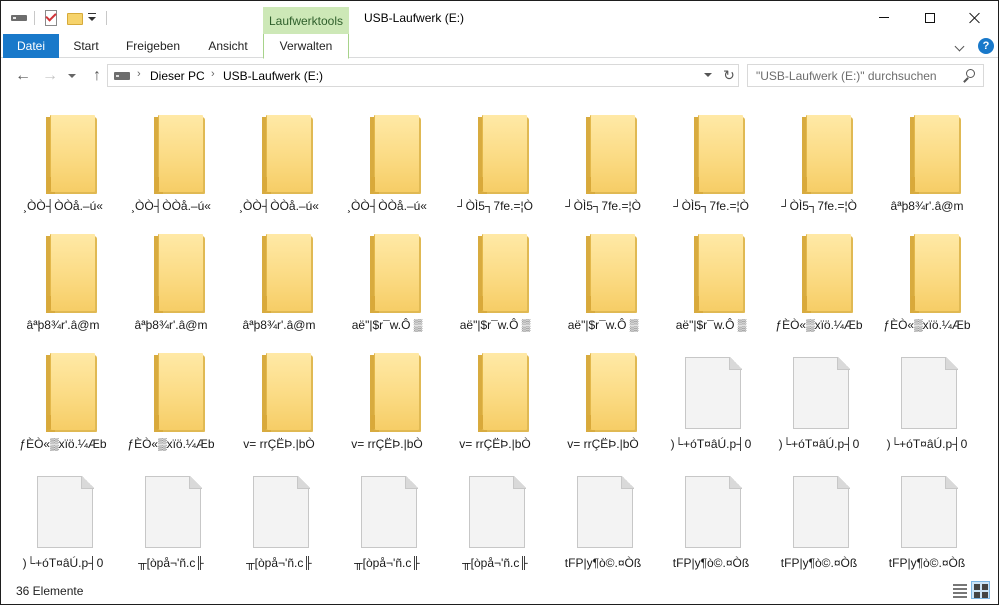  What do you see at coordinates (23, 76) in the screenshot?
I see `back-arrow-icon: ←` at bounding box center [23, 76].